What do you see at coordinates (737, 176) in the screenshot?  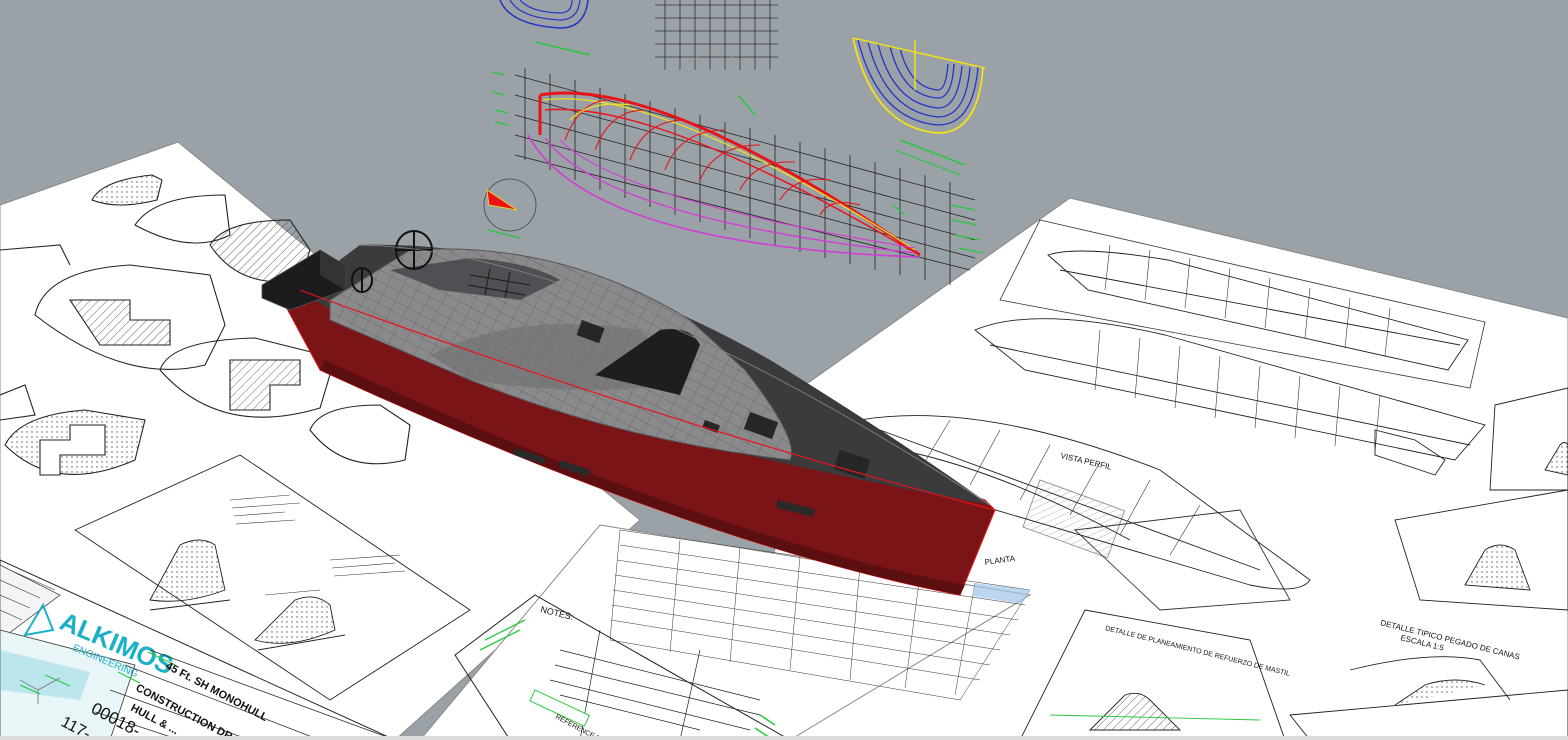 I see `lines-plan-profile` at bounding box center [737, 176].